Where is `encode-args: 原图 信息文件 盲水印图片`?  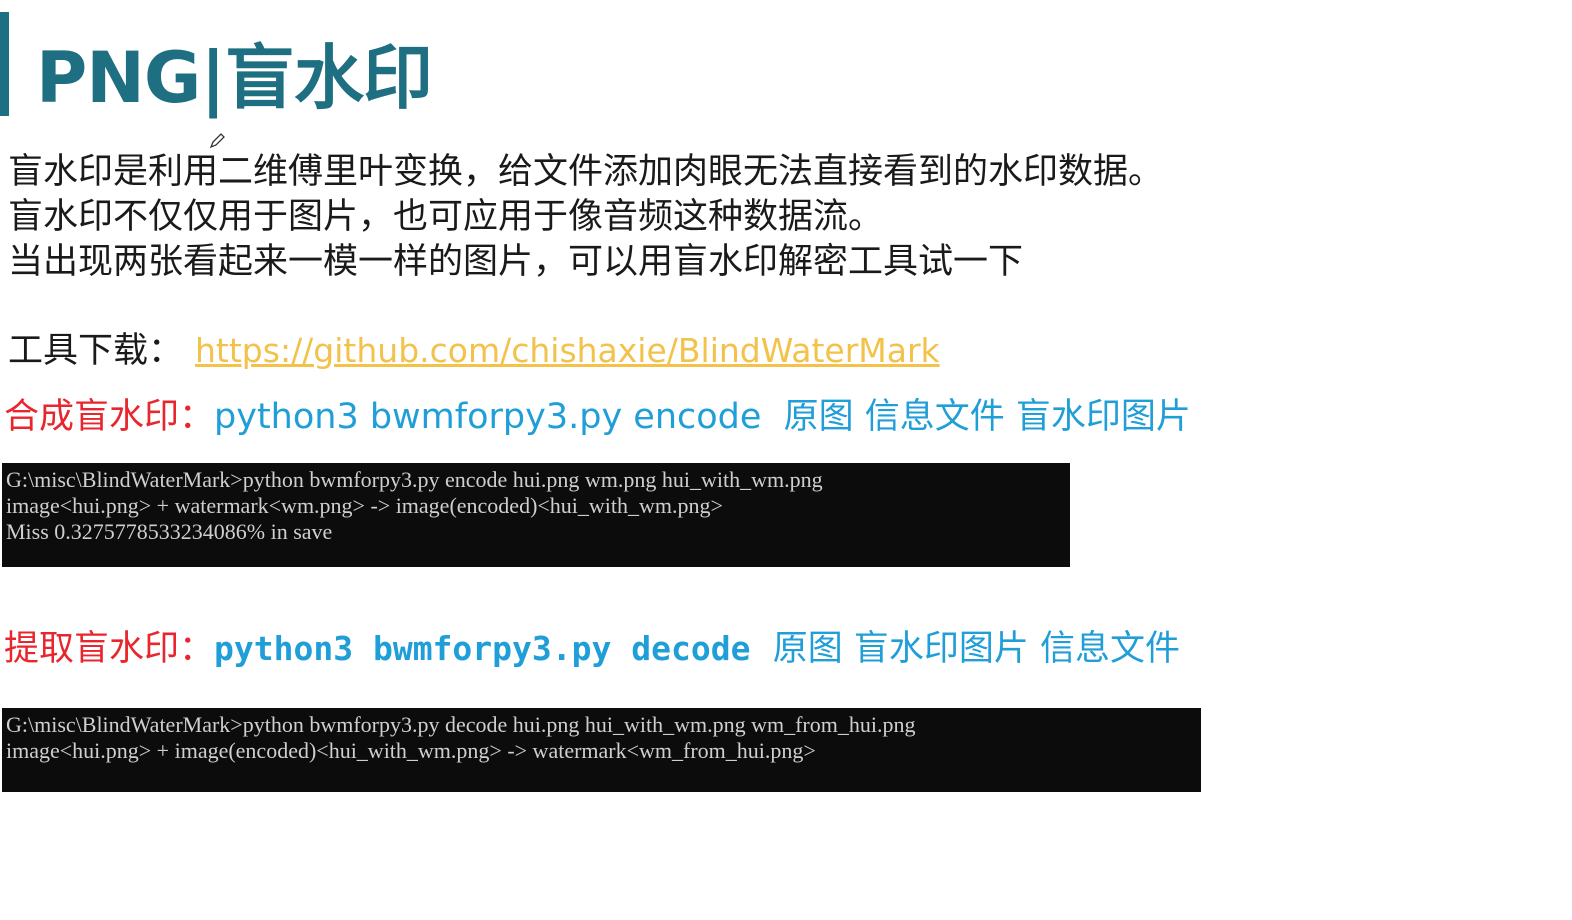
encode-args: 原图 信息文件 盲水印图片 is located at coordinates (987, 417).